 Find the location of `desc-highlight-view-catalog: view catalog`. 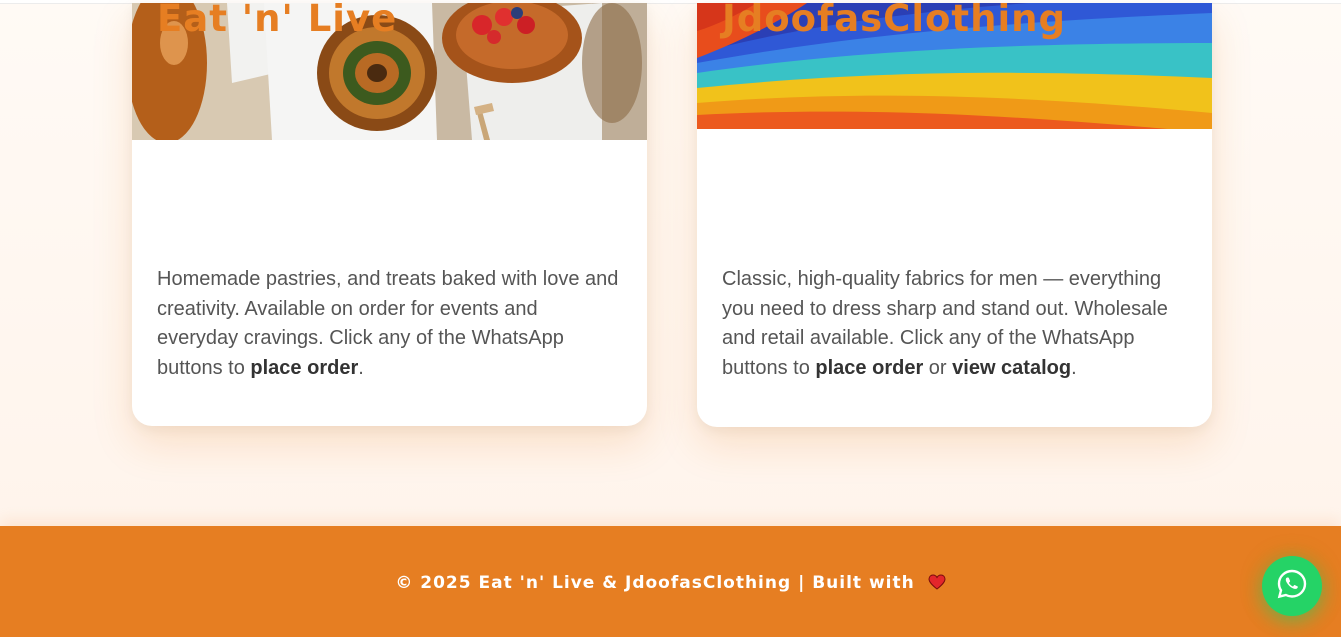

desc-highlight-view-catalog: view catalog is located at coordinates (1012, 367).